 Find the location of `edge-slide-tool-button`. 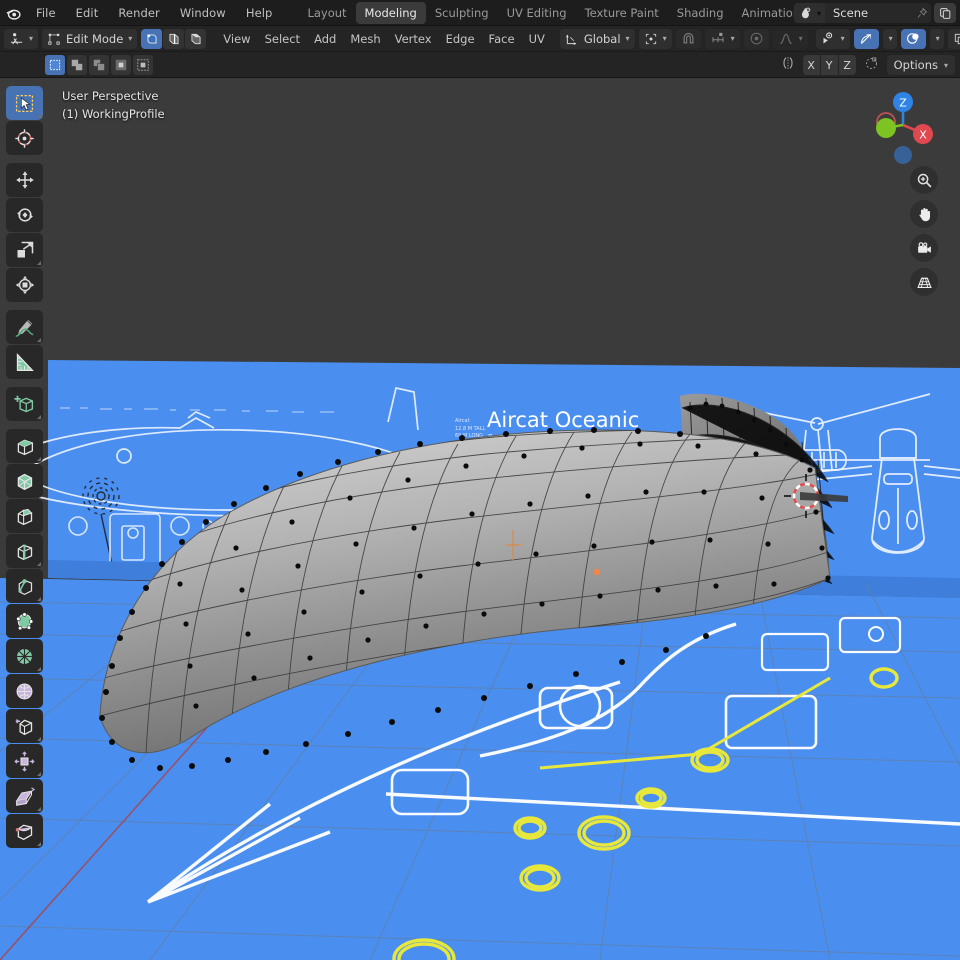

edge-slide-tool-button is located at coordinates (24, 726).